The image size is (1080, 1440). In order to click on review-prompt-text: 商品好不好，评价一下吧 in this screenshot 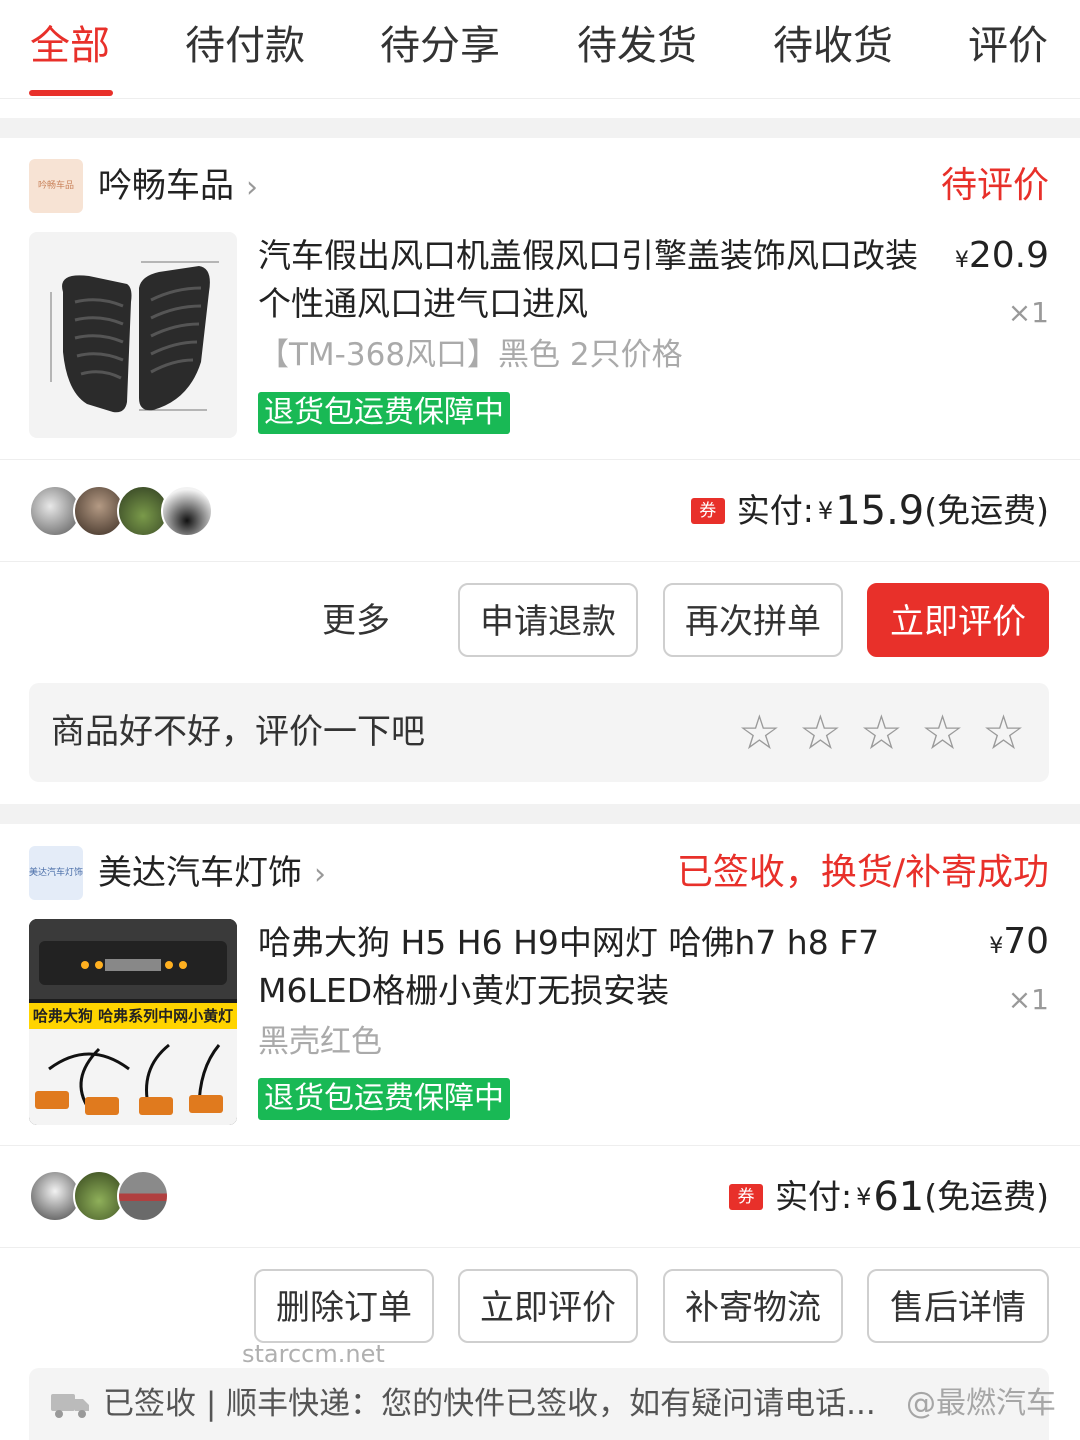, I will do `click(238, 732)`.